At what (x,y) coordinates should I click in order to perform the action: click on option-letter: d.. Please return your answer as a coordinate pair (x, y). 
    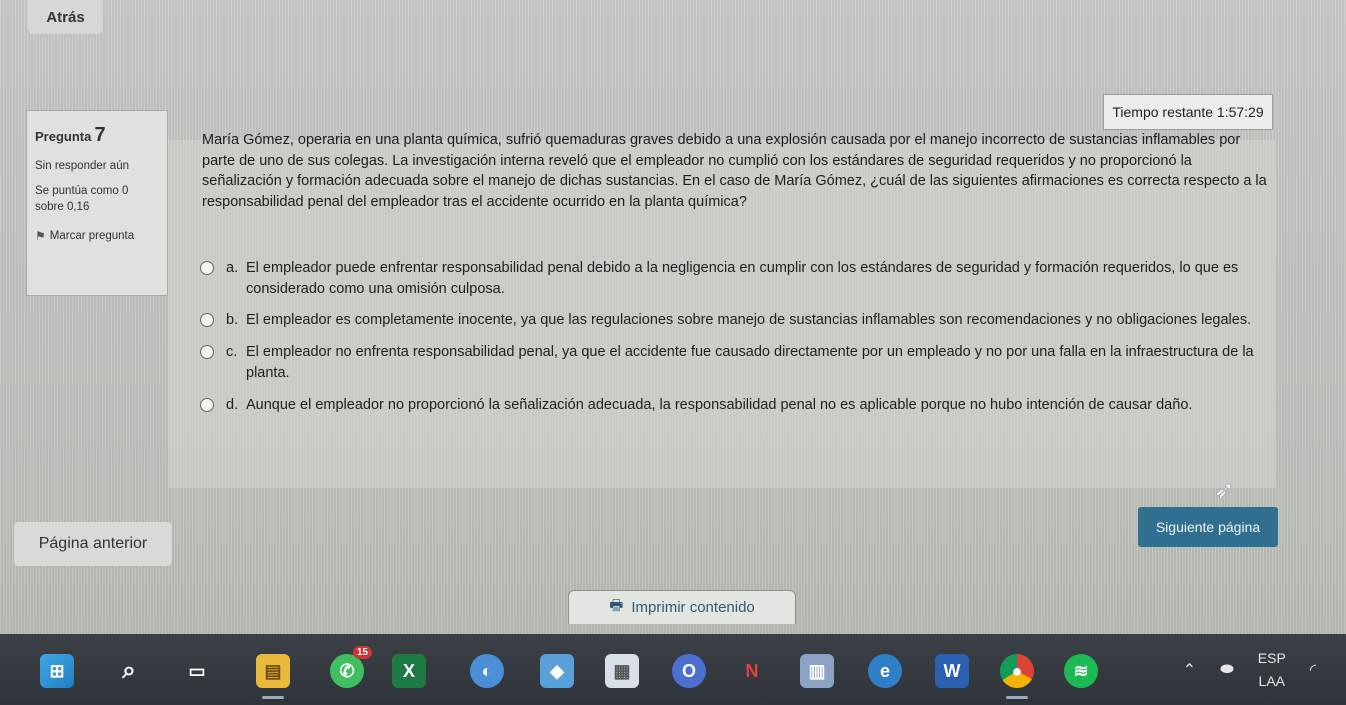
    Looking at the image, I should click on (232, 404).